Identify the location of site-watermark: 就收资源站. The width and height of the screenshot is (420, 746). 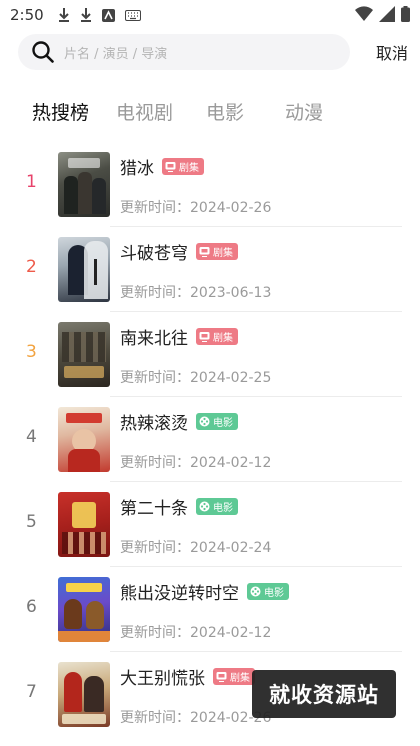
(324, 694).